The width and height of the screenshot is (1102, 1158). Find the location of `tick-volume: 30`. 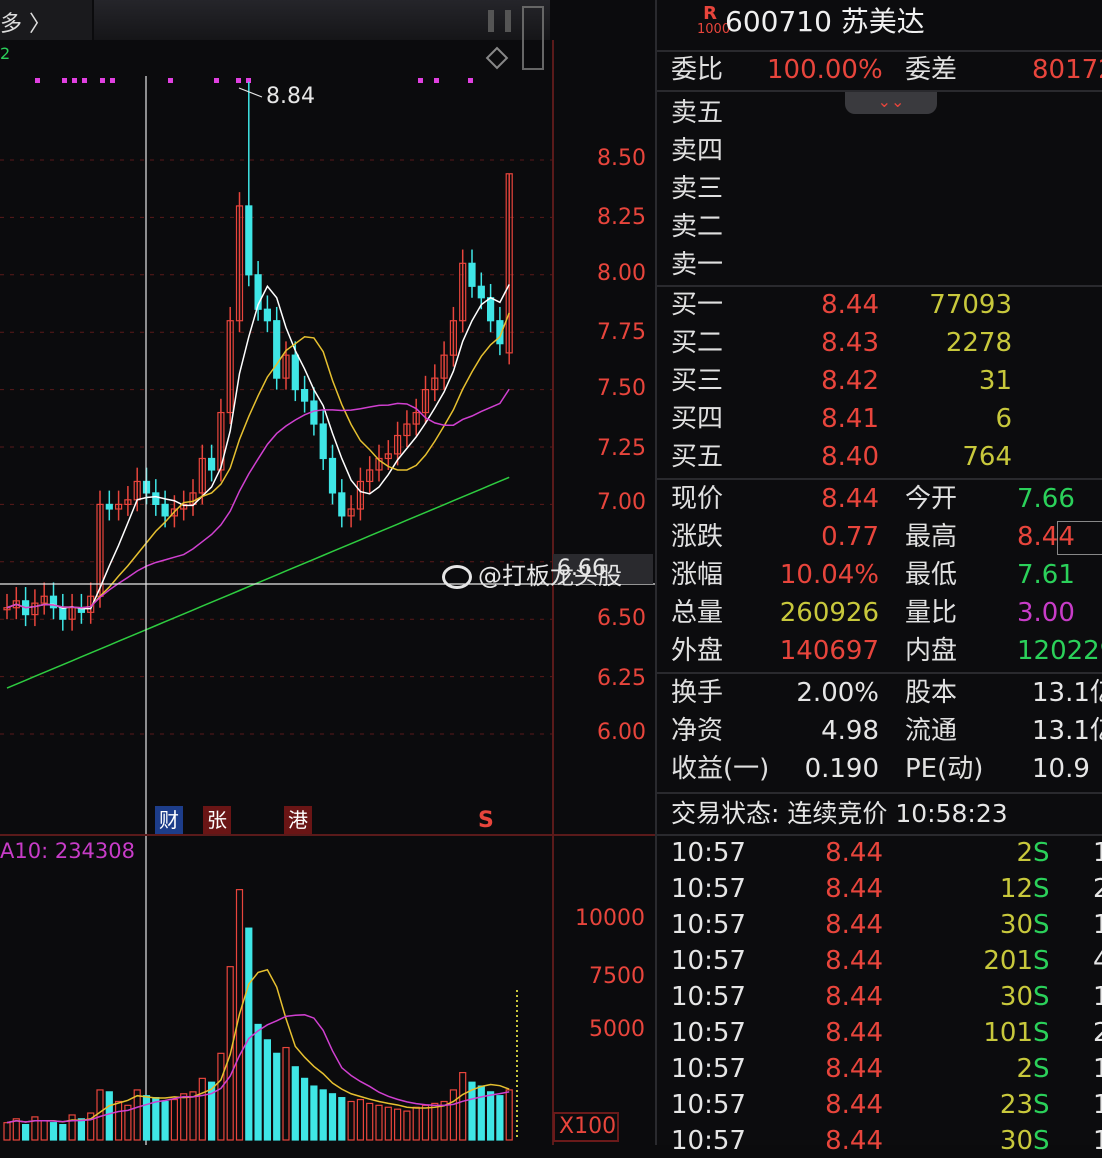

tick-volume: 30 is located at coordinates (1016, 997).